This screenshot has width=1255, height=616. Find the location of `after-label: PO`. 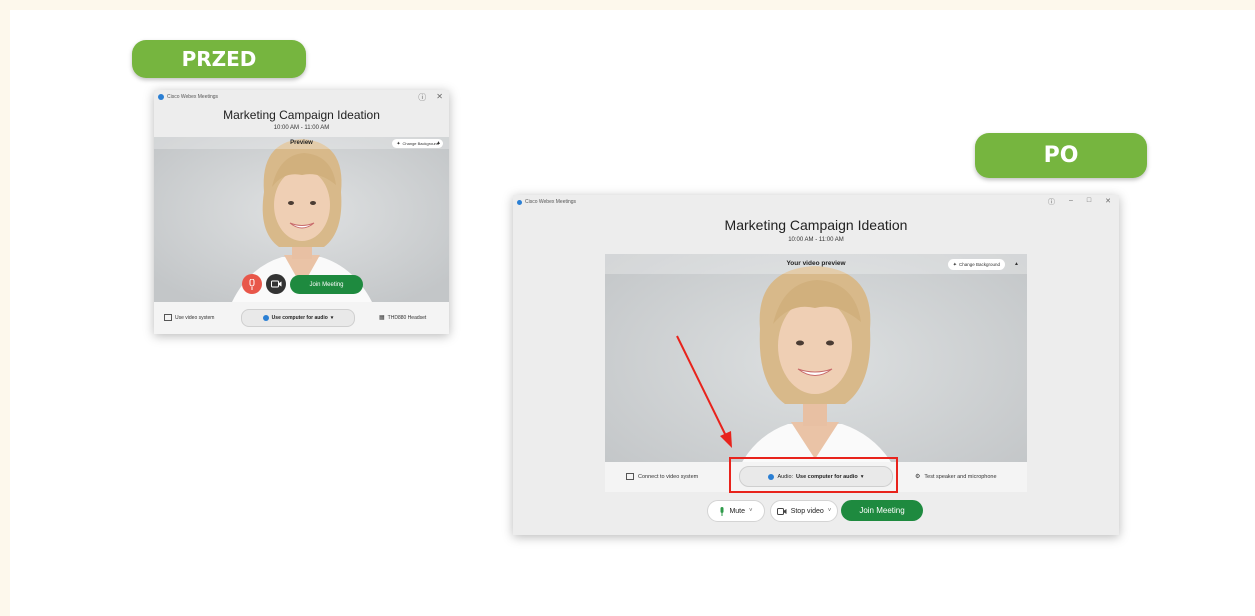

after-label: PO is located at coordinates (1061, 155).